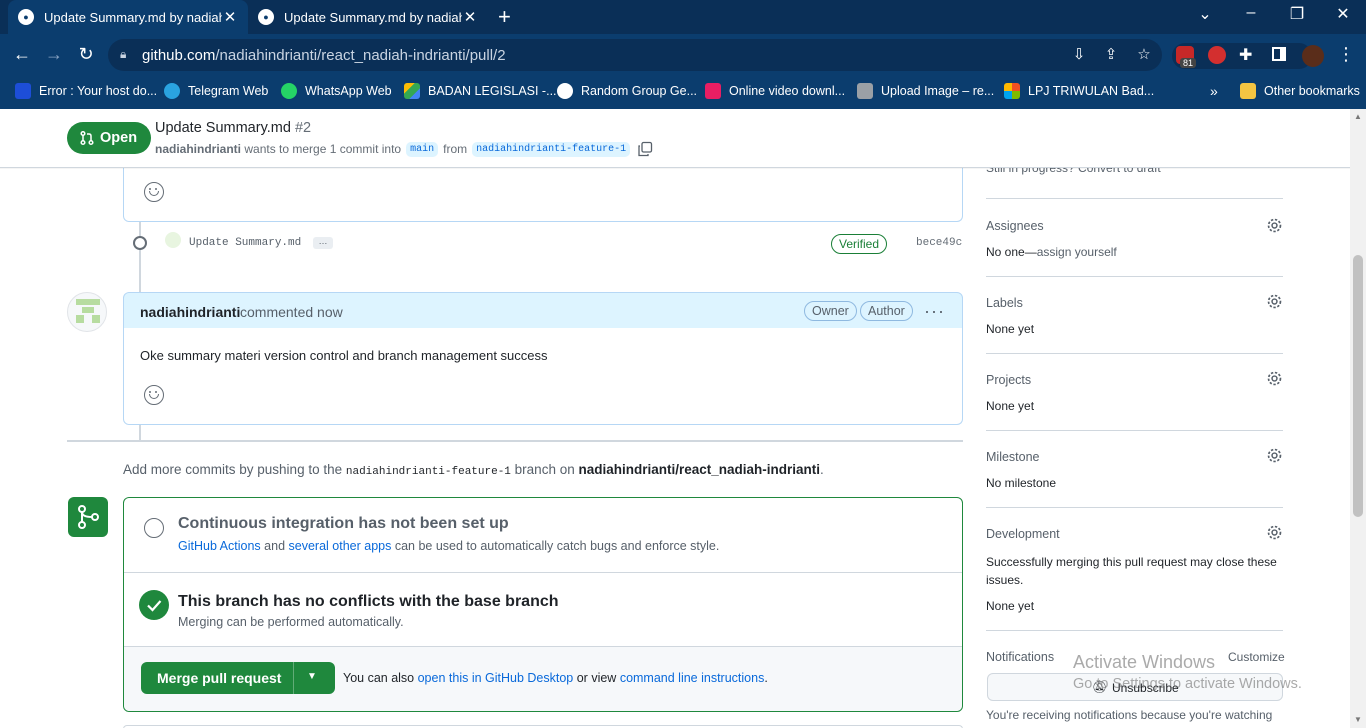  I want to click on browser-tab: ● Update Summary.md by nadiahin ✕, so click(368, 17).